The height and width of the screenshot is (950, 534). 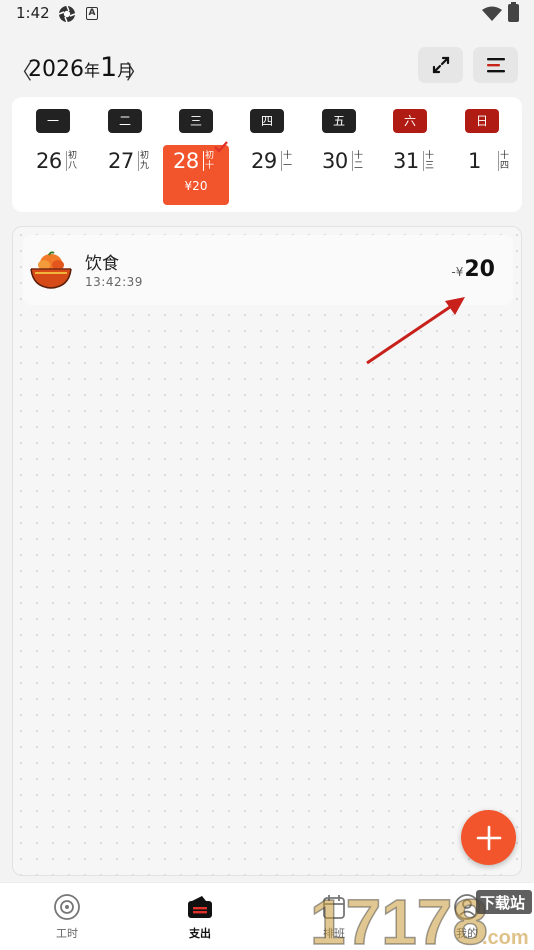 What do you see at coordinates (102, 264) in the screenshot?
I see `record-category: 饮食` at bounding box center [102, 264].